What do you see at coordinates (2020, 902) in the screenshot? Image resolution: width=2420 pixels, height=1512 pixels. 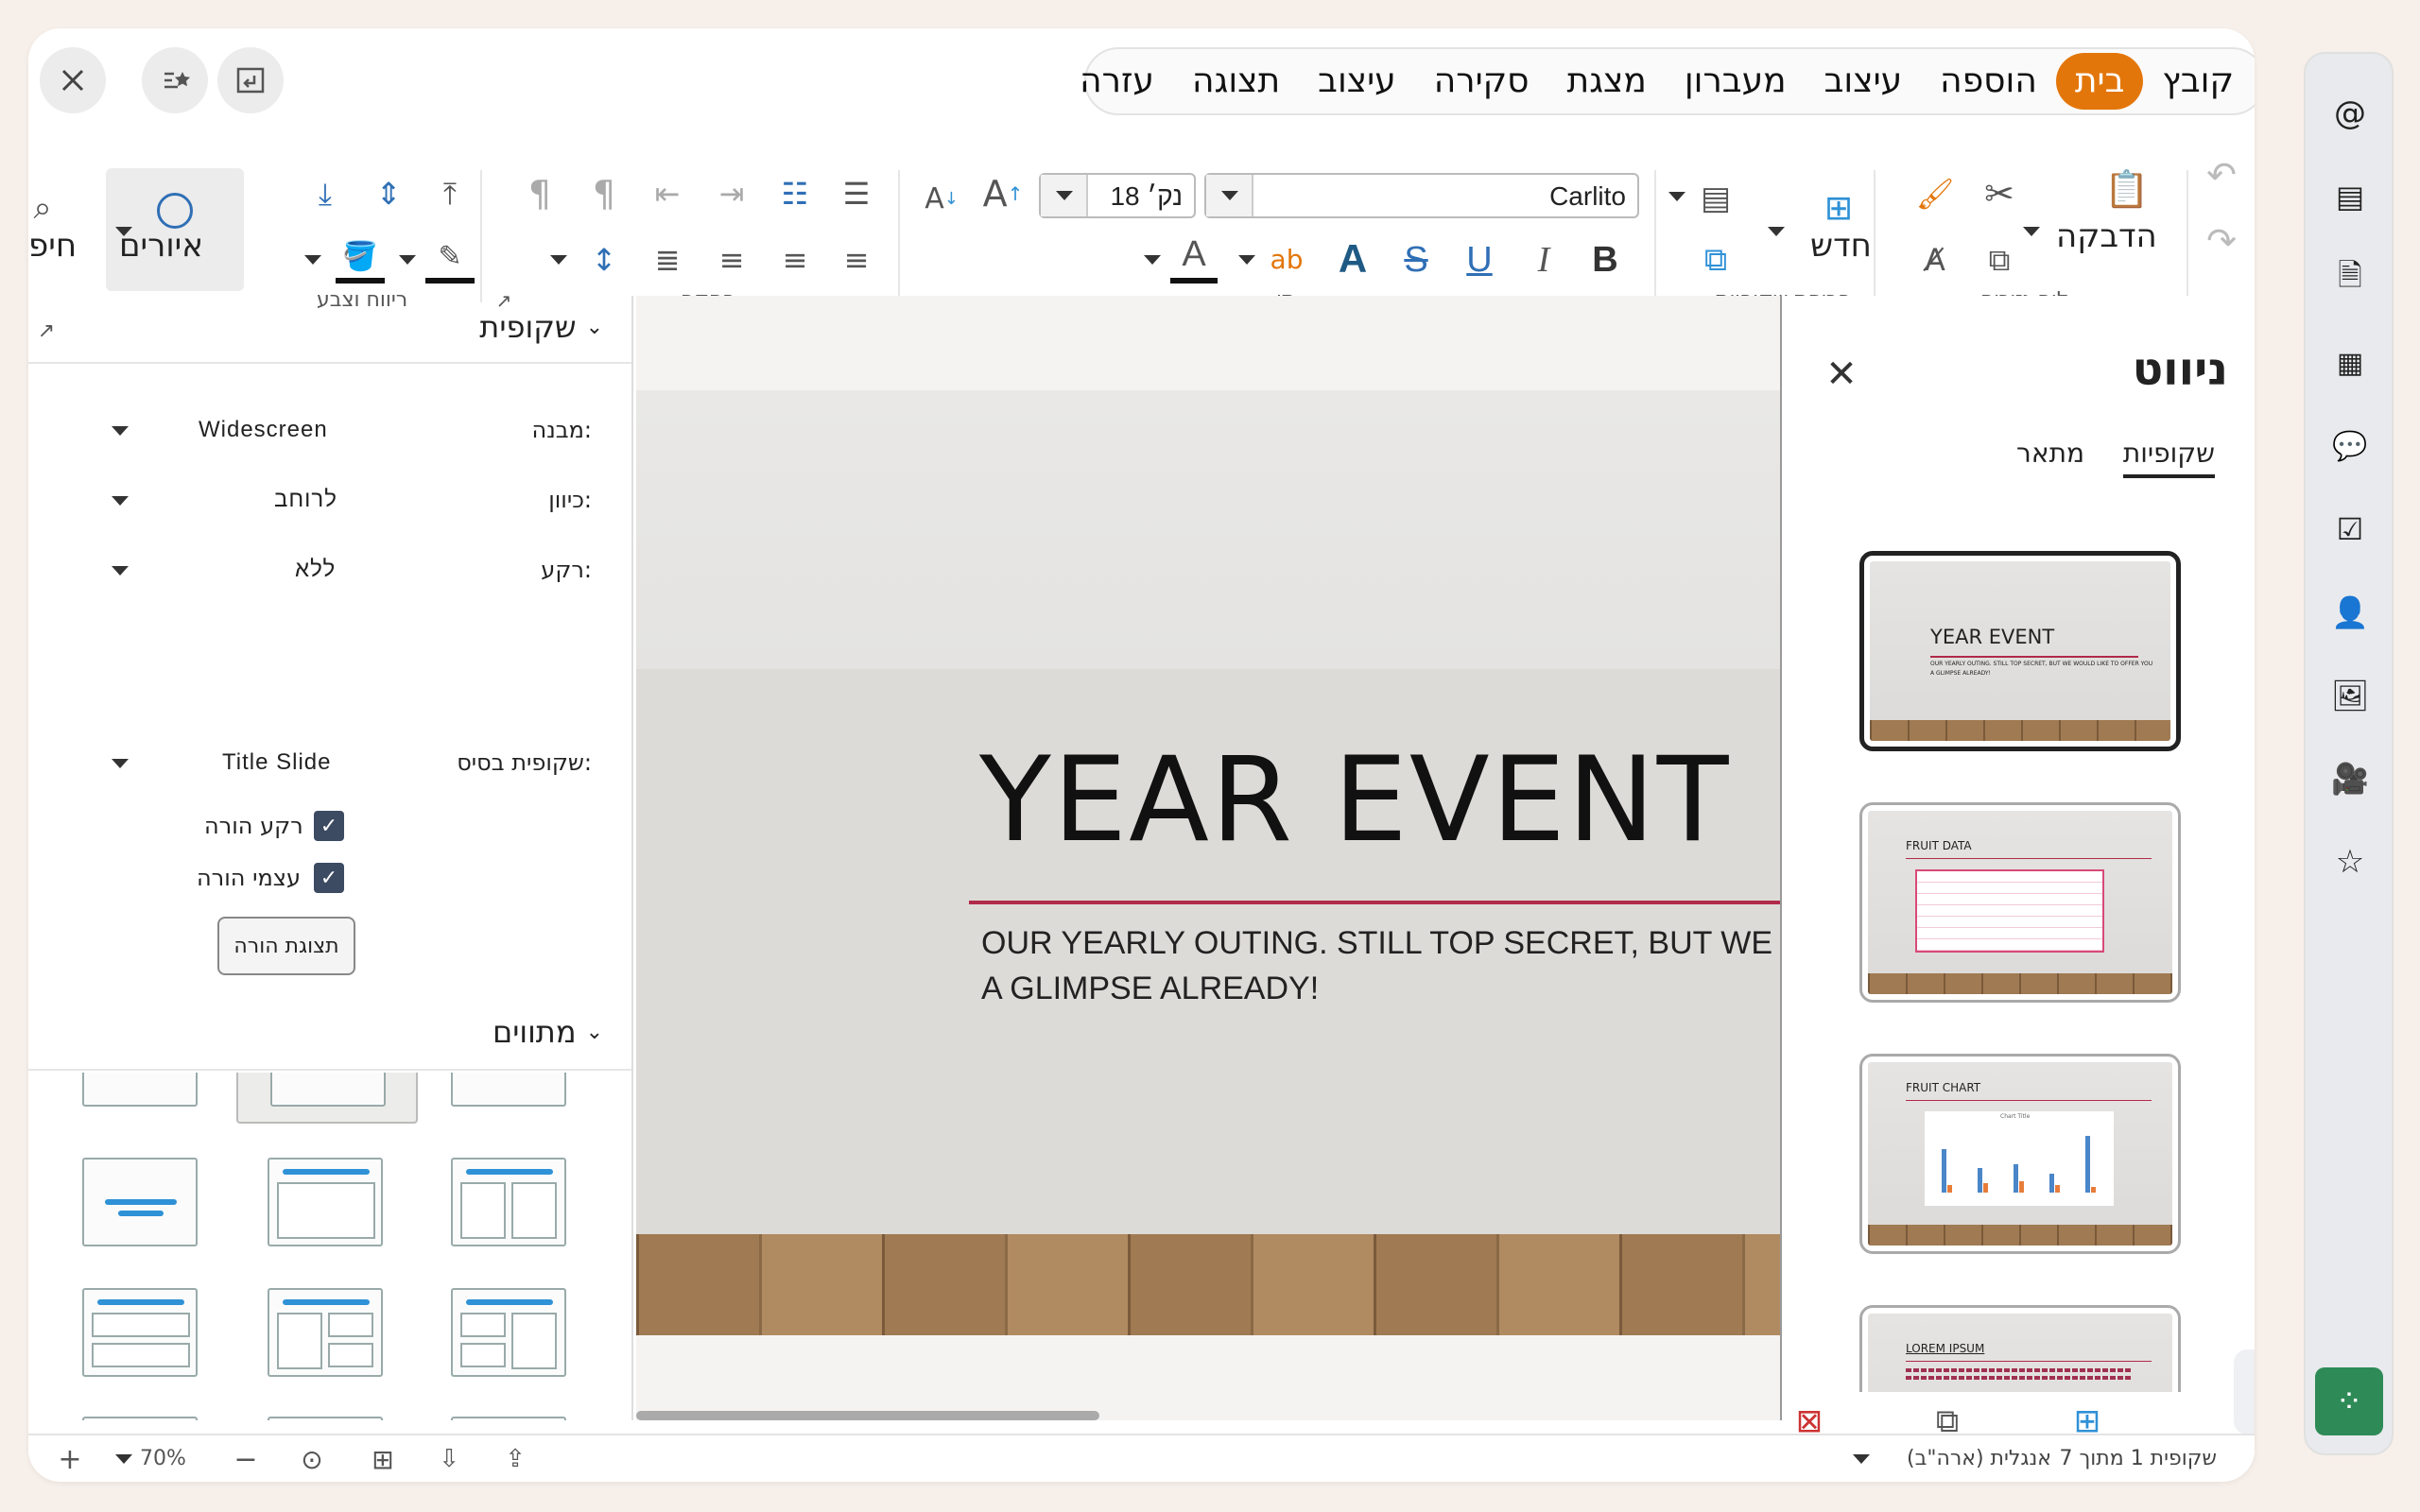 I see `slide-thumb-2: FRUIT DATA` at bounding box center [2020, 902].